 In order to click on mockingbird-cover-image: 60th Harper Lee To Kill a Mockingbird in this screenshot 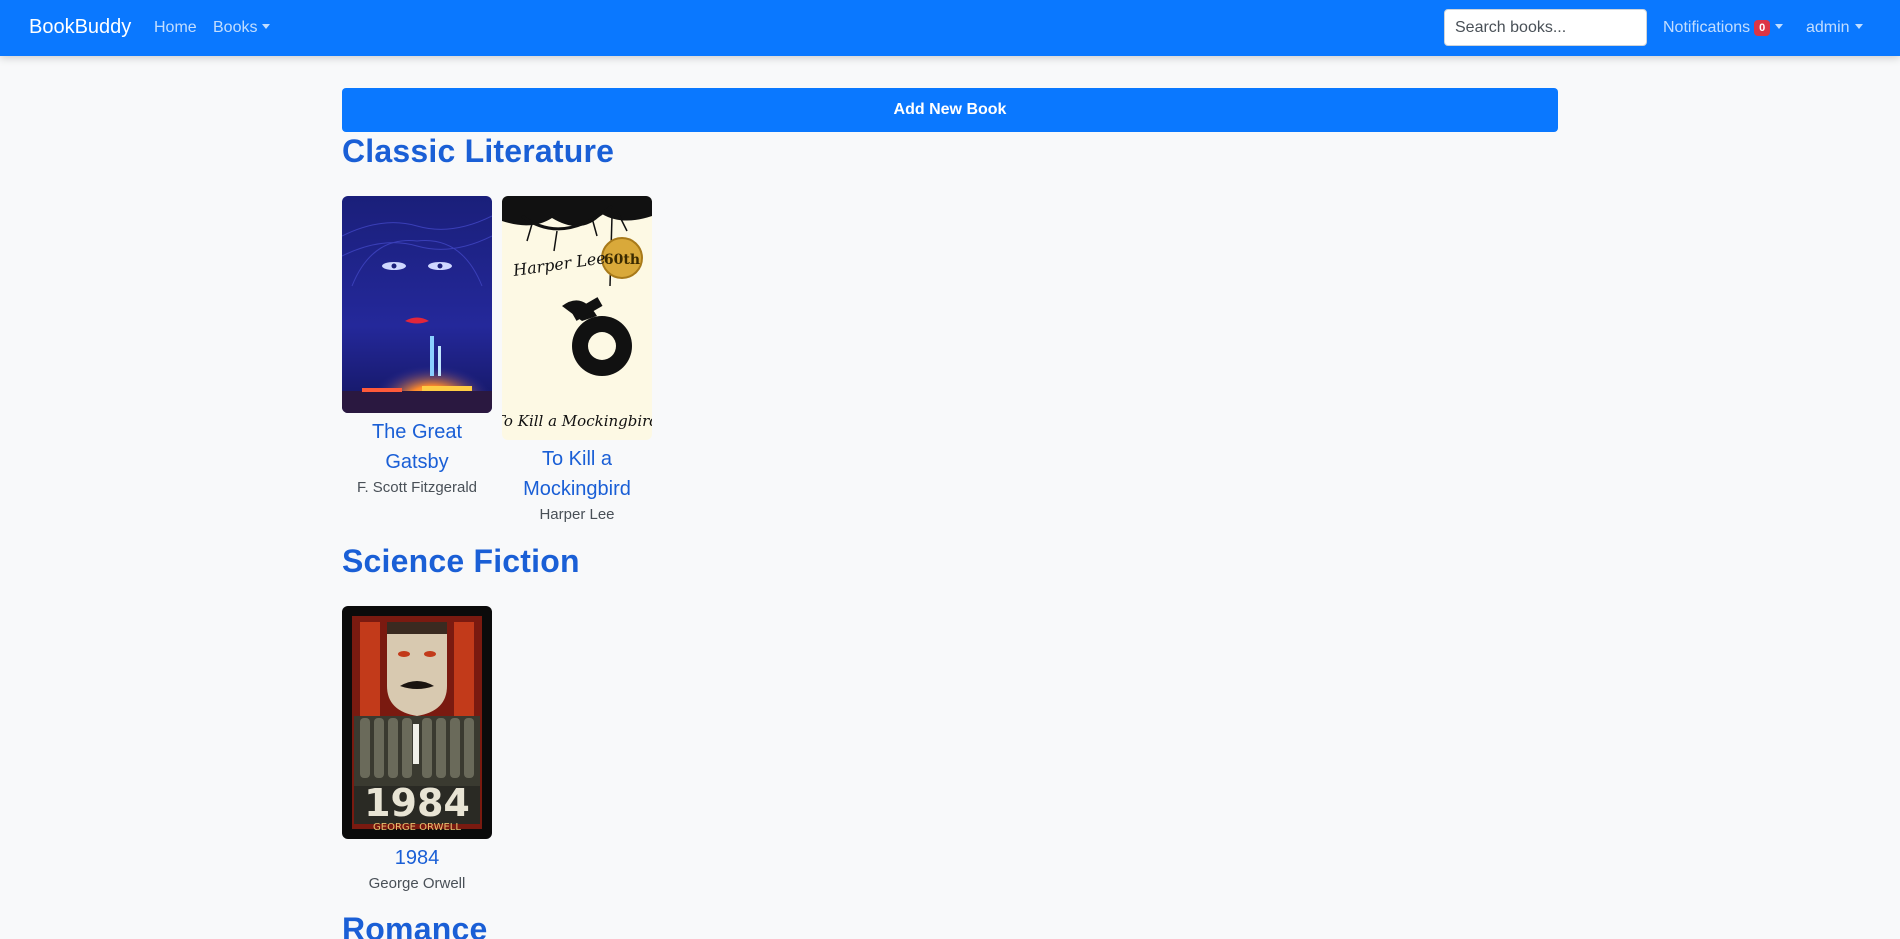, I will do `click(577, 318)`.